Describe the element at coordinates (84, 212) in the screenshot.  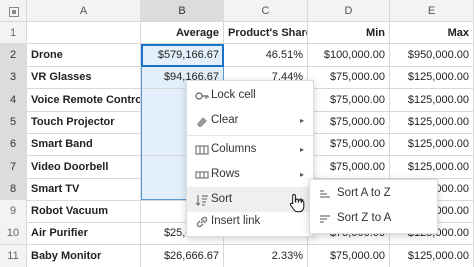
I see `cell-a9: Robot Vacuum` at that location.